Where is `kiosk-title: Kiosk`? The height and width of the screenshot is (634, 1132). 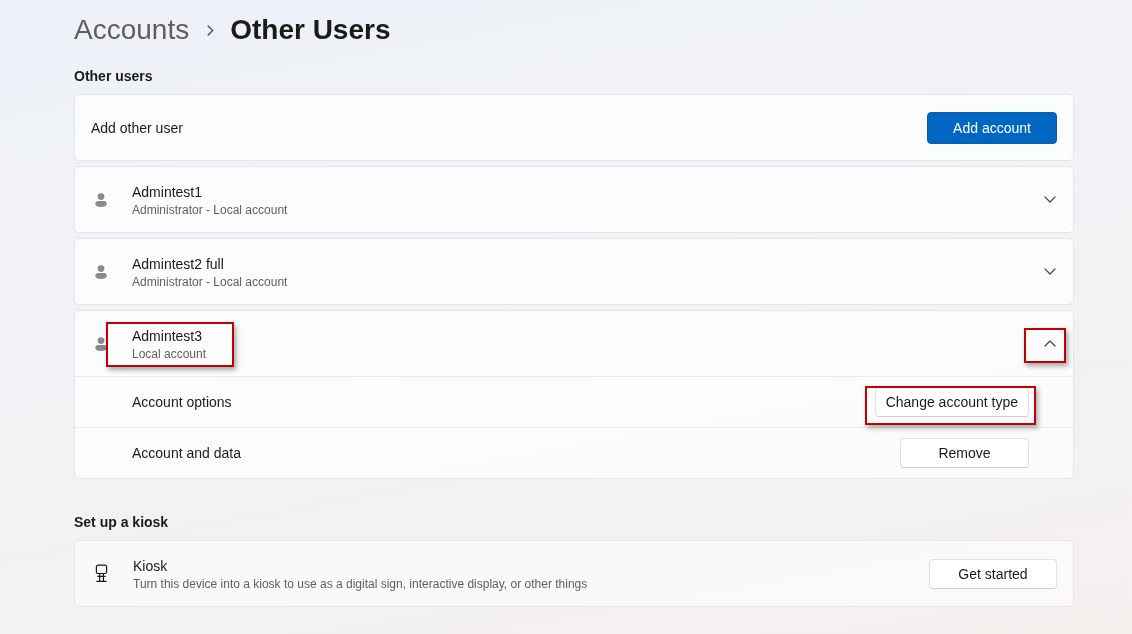
kiosk-title: Kiosk is located at coordinates (151, 566).